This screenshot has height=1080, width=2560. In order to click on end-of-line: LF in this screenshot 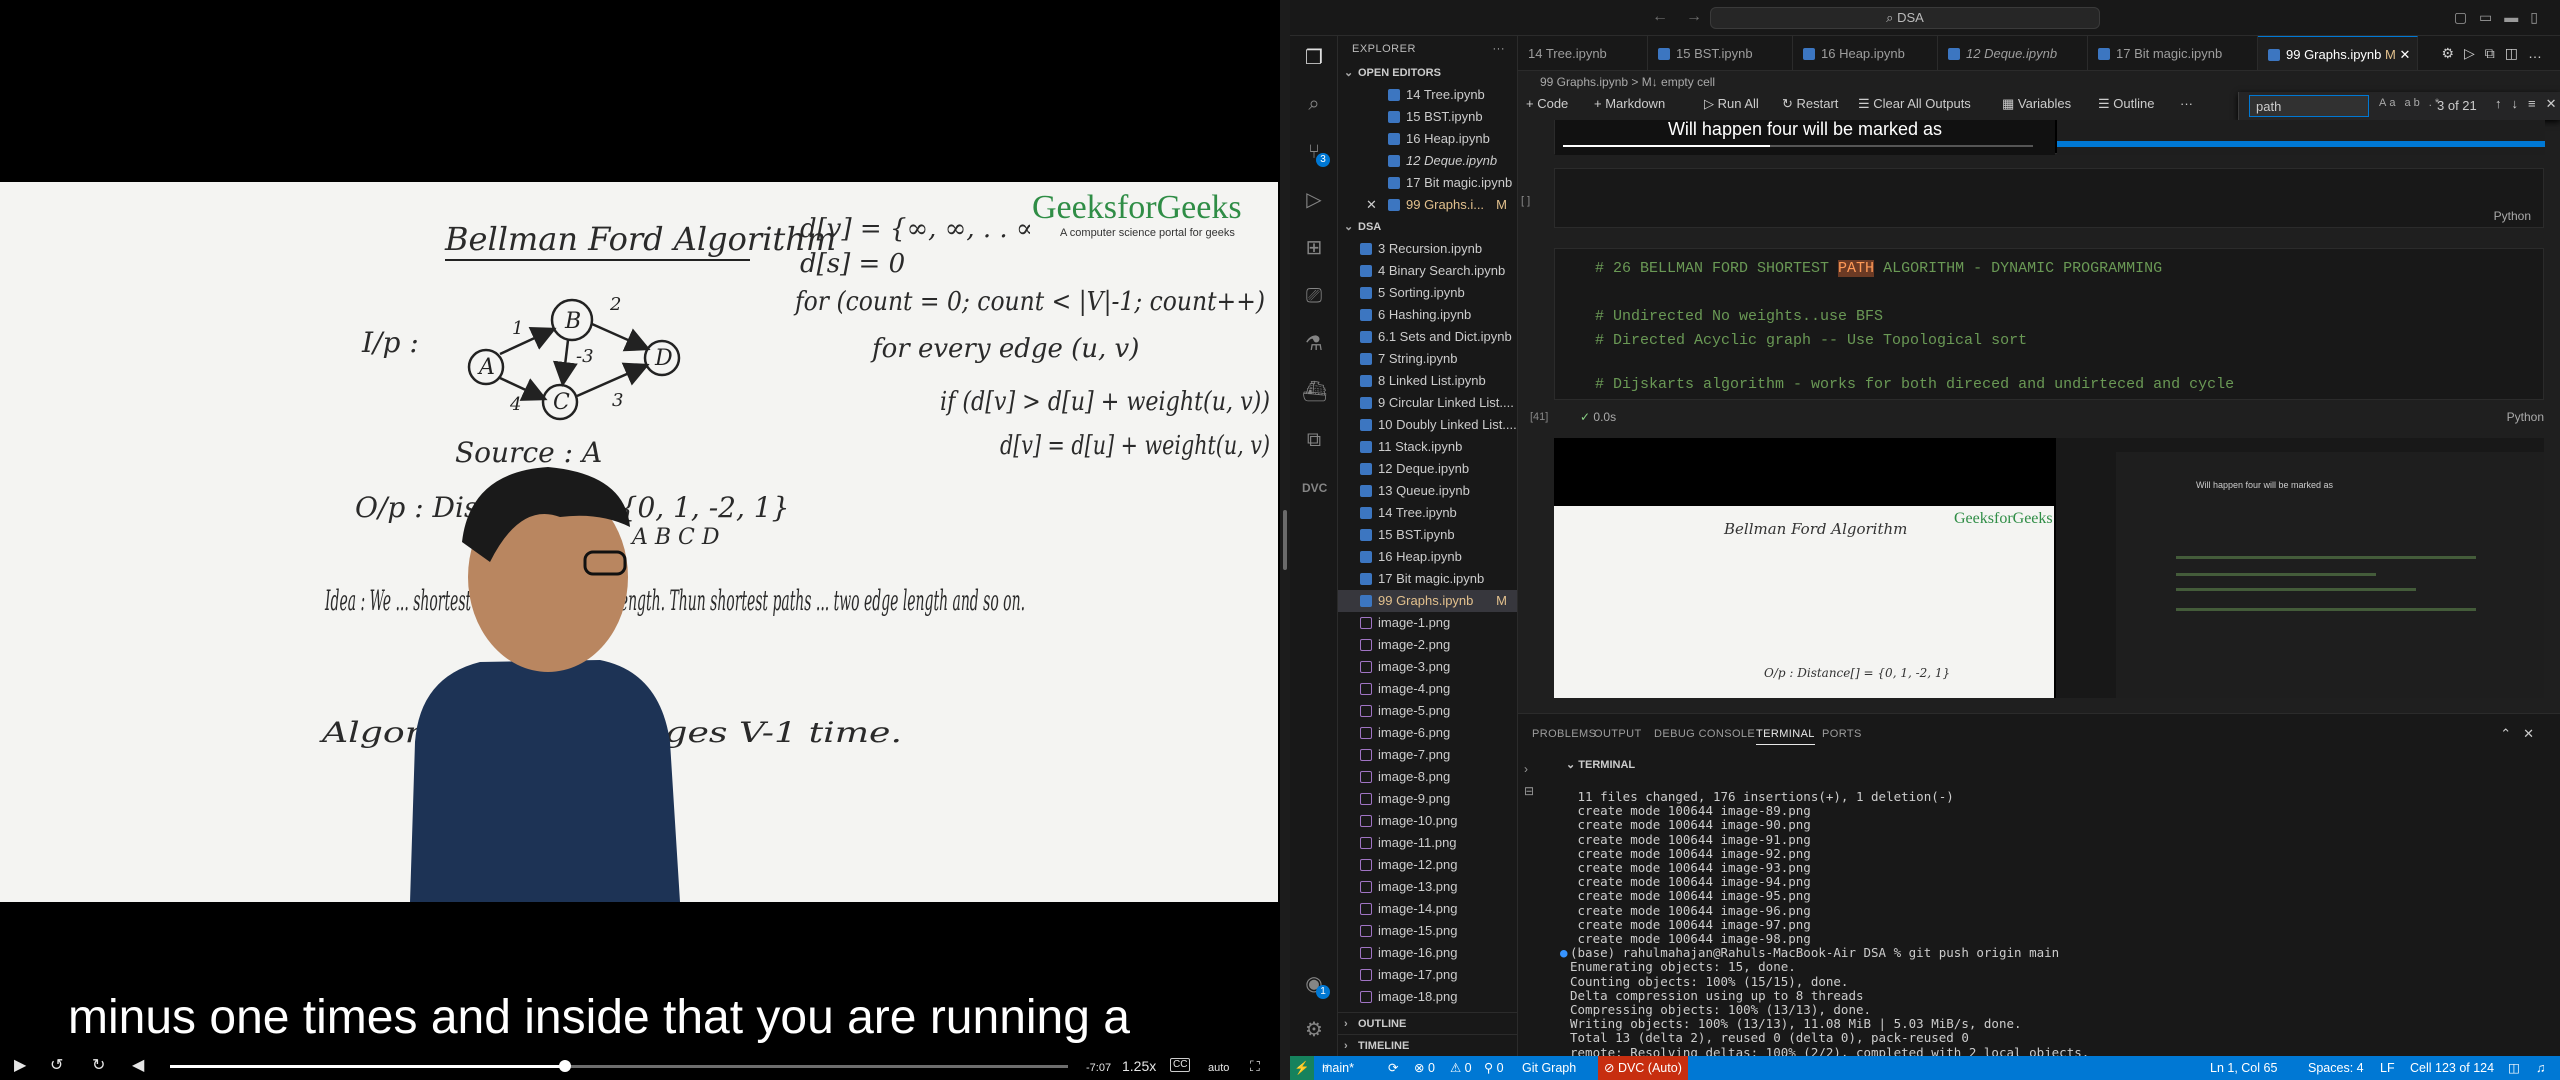, I will do `click(2387, 1068)`.